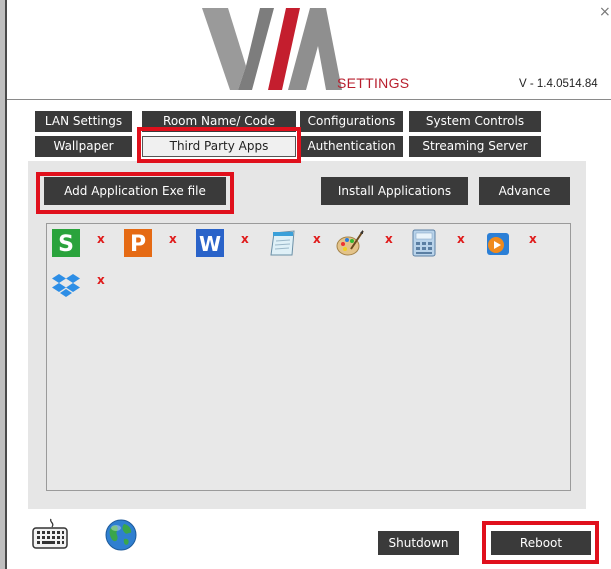 Image resolution: width=611 pixels, height=569 pixels. I want to click on svg-text: S, so click(66, 244).